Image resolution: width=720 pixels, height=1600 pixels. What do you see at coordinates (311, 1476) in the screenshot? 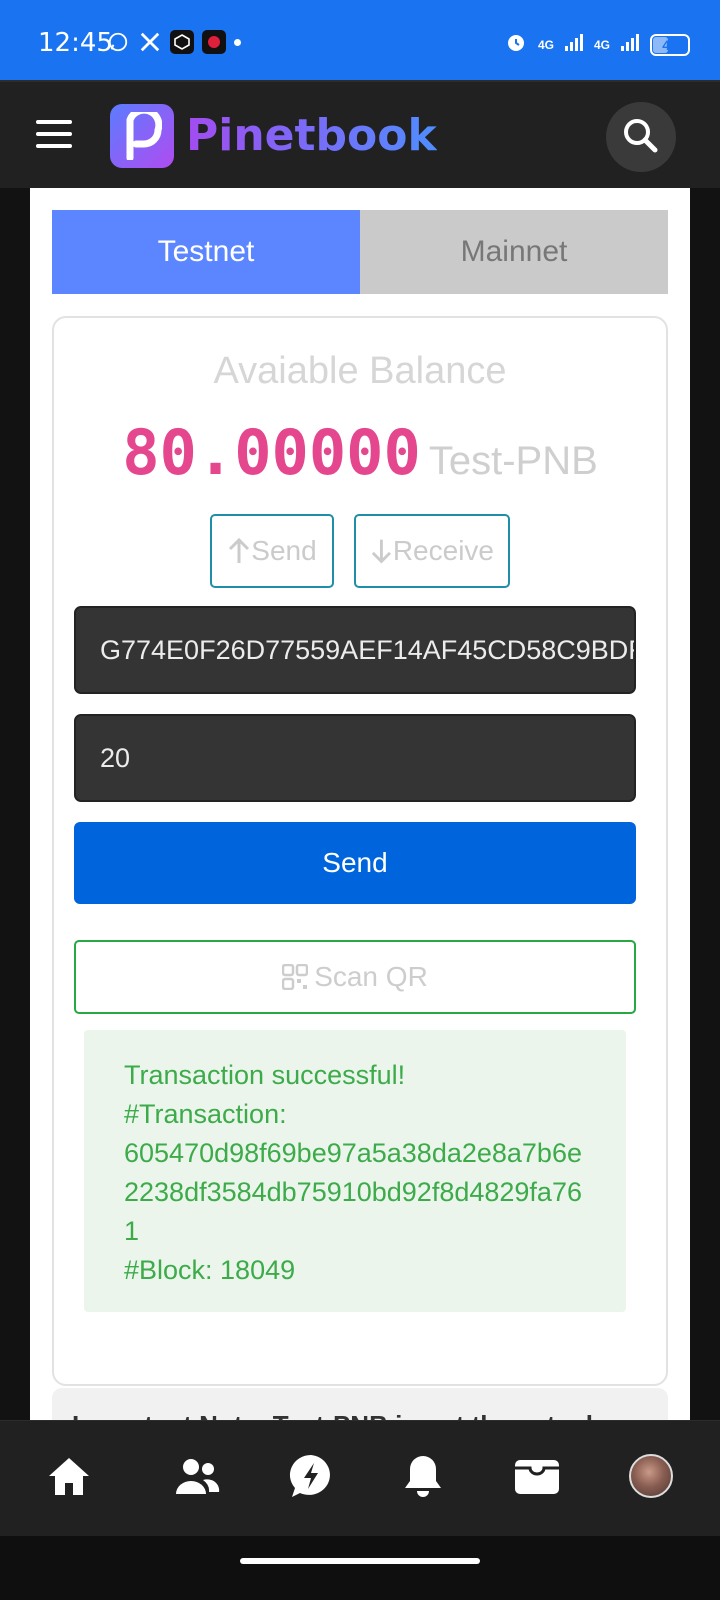
I see `messenger-icon` at bounding box center [311, 1476].